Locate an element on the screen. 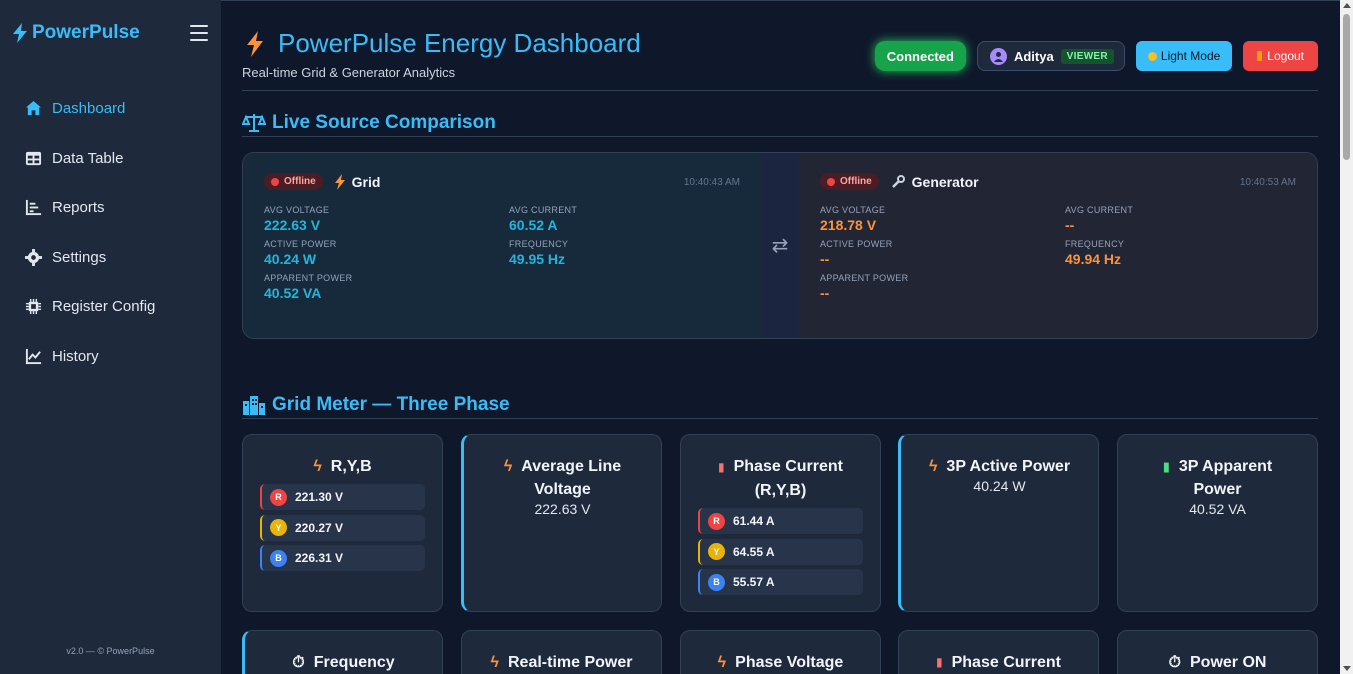 The image size is (1353, 674). phase-r-row: R 61.44 A is located at coordinates (780, 521).